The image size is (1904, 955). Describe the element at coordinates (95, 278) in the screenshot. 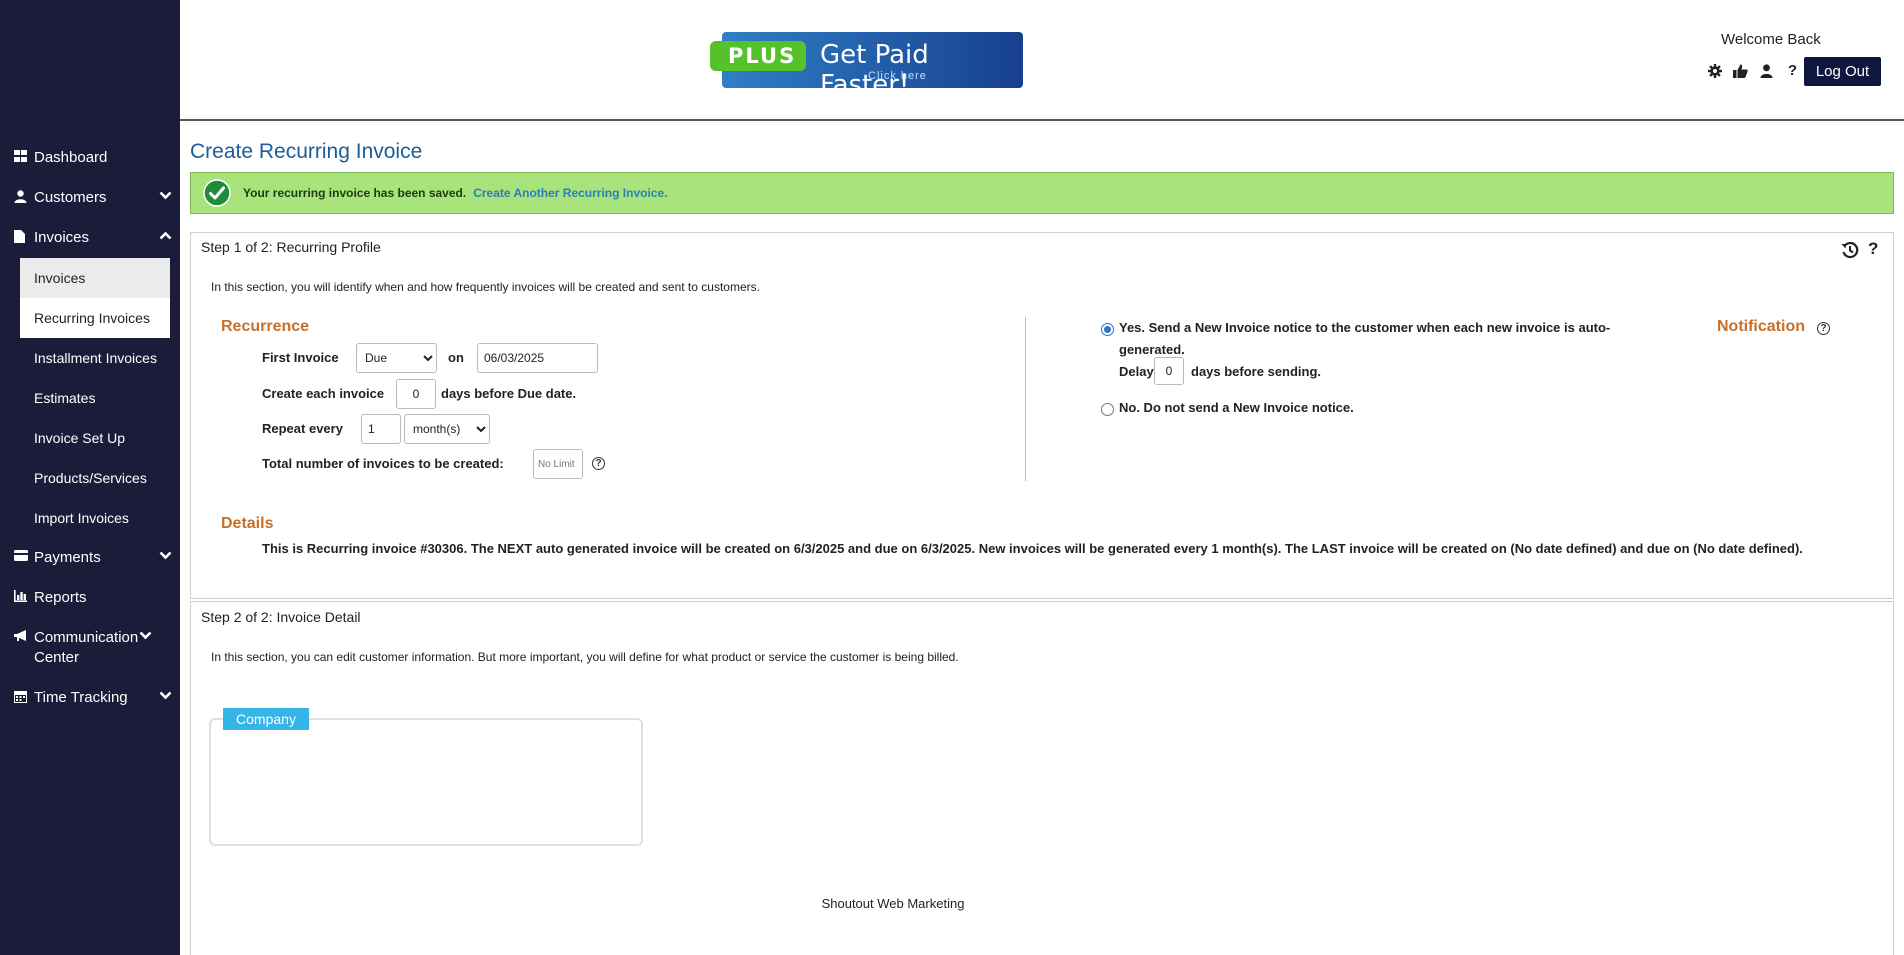

I see `sidebar-subitem-invoices: Invoices` at that location.